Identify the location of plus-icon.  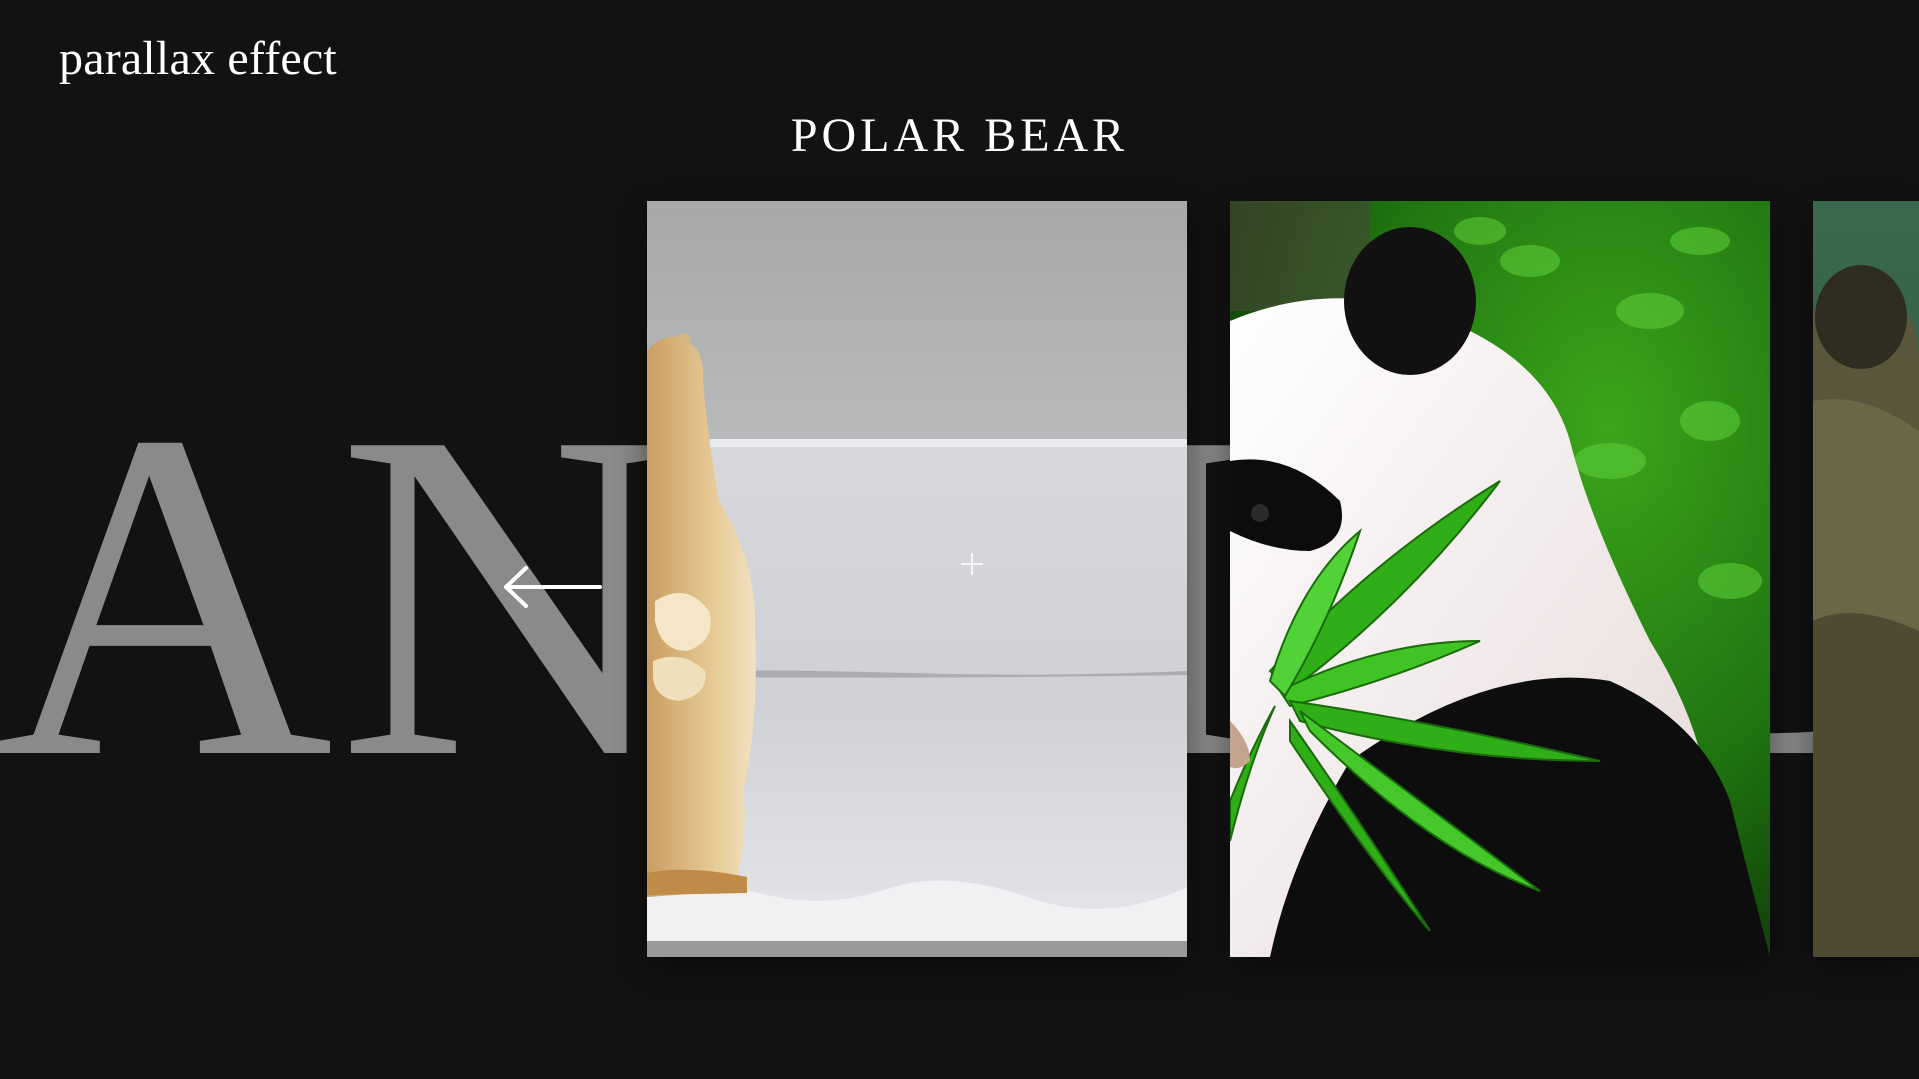
(972, 564).